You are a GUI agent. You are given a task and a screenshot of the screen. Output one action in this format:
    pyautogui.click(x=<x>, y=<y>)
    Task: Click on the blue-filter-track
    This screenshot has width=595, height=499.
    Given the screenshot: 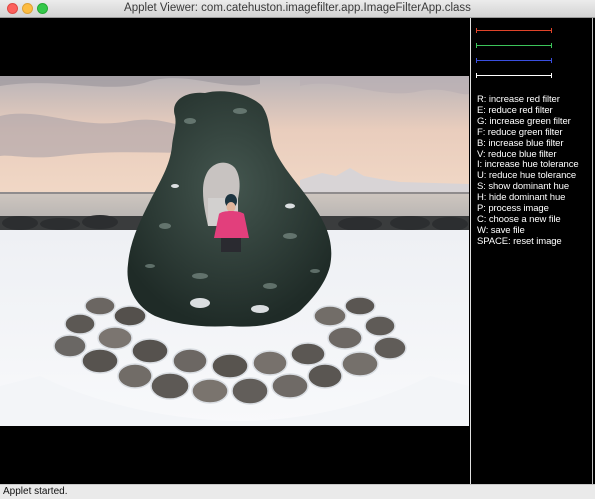 What is the action you would take?
    pyautogui.click(x=514, y=60)
    